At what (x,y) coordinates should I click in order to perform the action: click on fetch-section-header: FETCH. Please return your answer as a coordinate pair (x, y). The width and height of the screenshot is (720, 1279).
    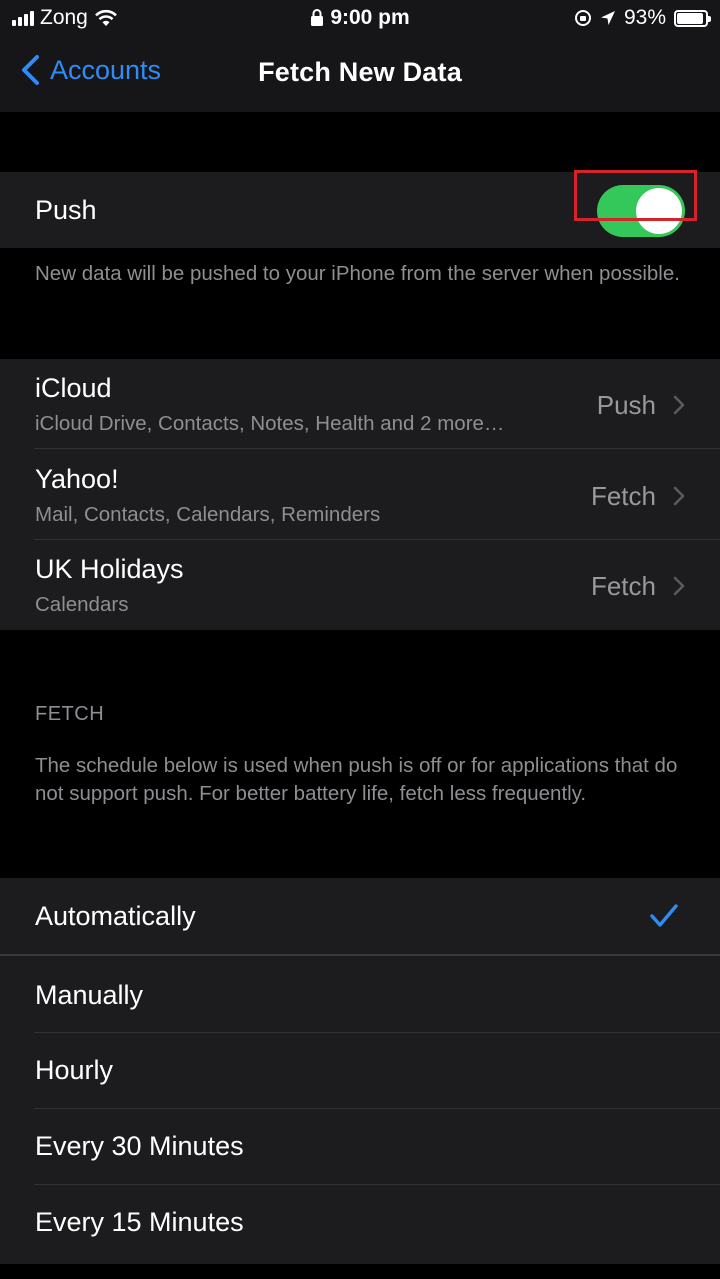
    Looking at the image, I should click on (70, 714).